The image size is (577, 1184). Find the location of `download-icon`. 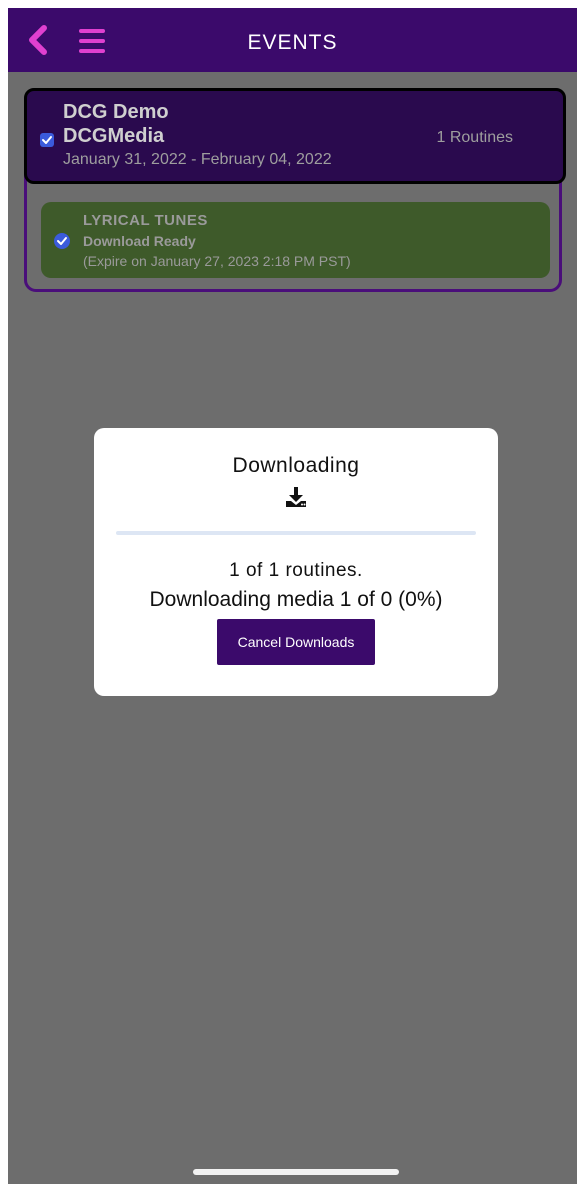

download-icon is located at coordinates (296, 497).